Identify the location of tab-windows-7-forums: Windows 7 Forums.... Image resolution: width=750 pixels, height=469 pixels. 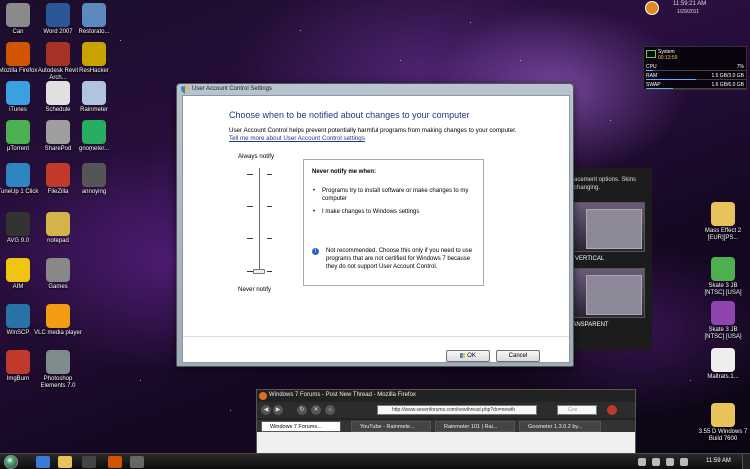
(301, 426).